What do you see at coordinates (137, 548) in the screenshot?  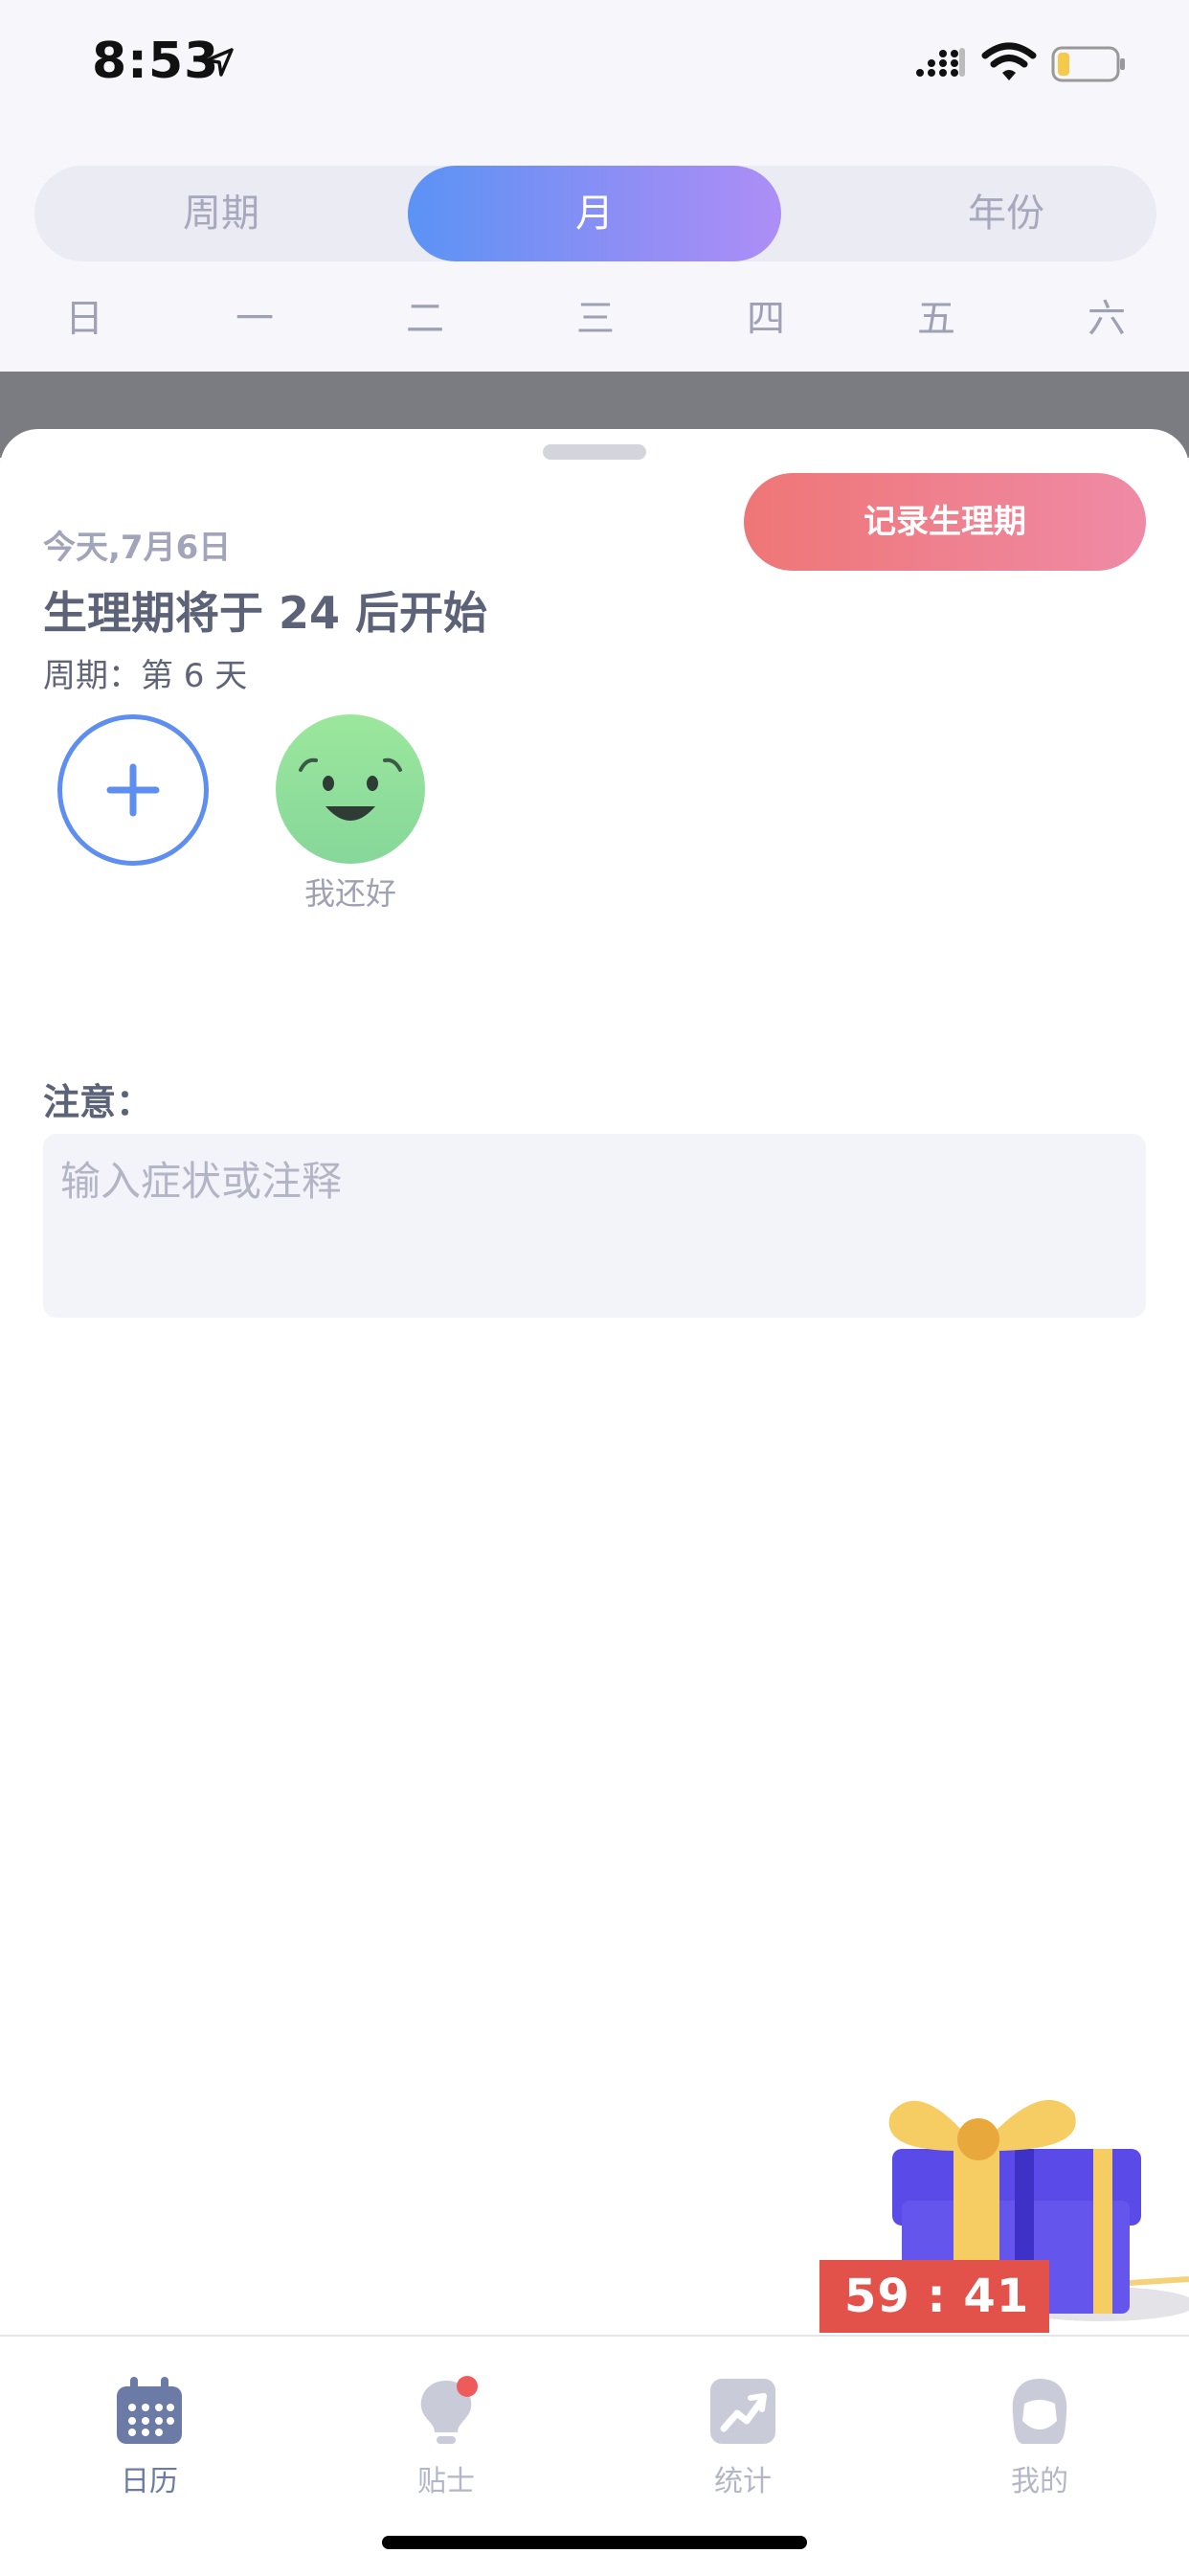 I see `selected-date-text: 今天,7月6日` at bounding box center [137, 548].